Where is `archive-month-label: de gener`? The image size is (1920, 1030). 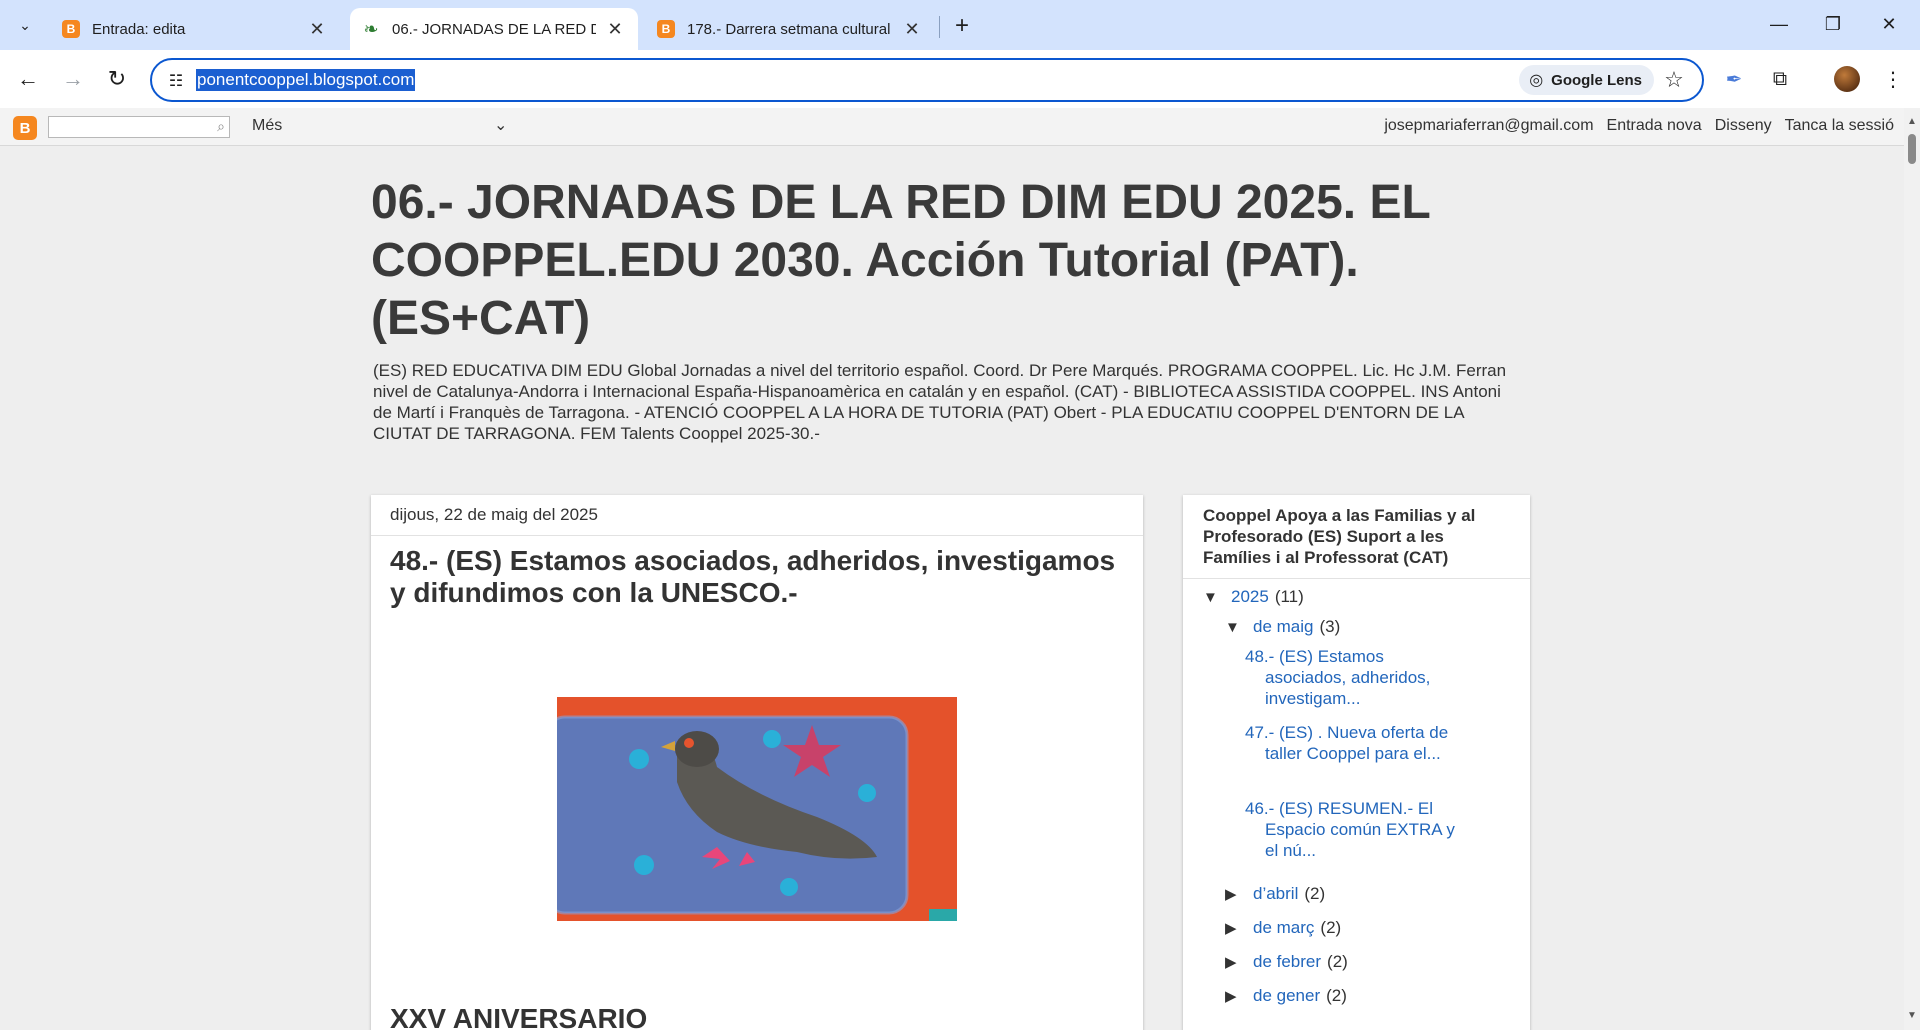 archive-month-label: de gener is located at coordinates (1286, 996).